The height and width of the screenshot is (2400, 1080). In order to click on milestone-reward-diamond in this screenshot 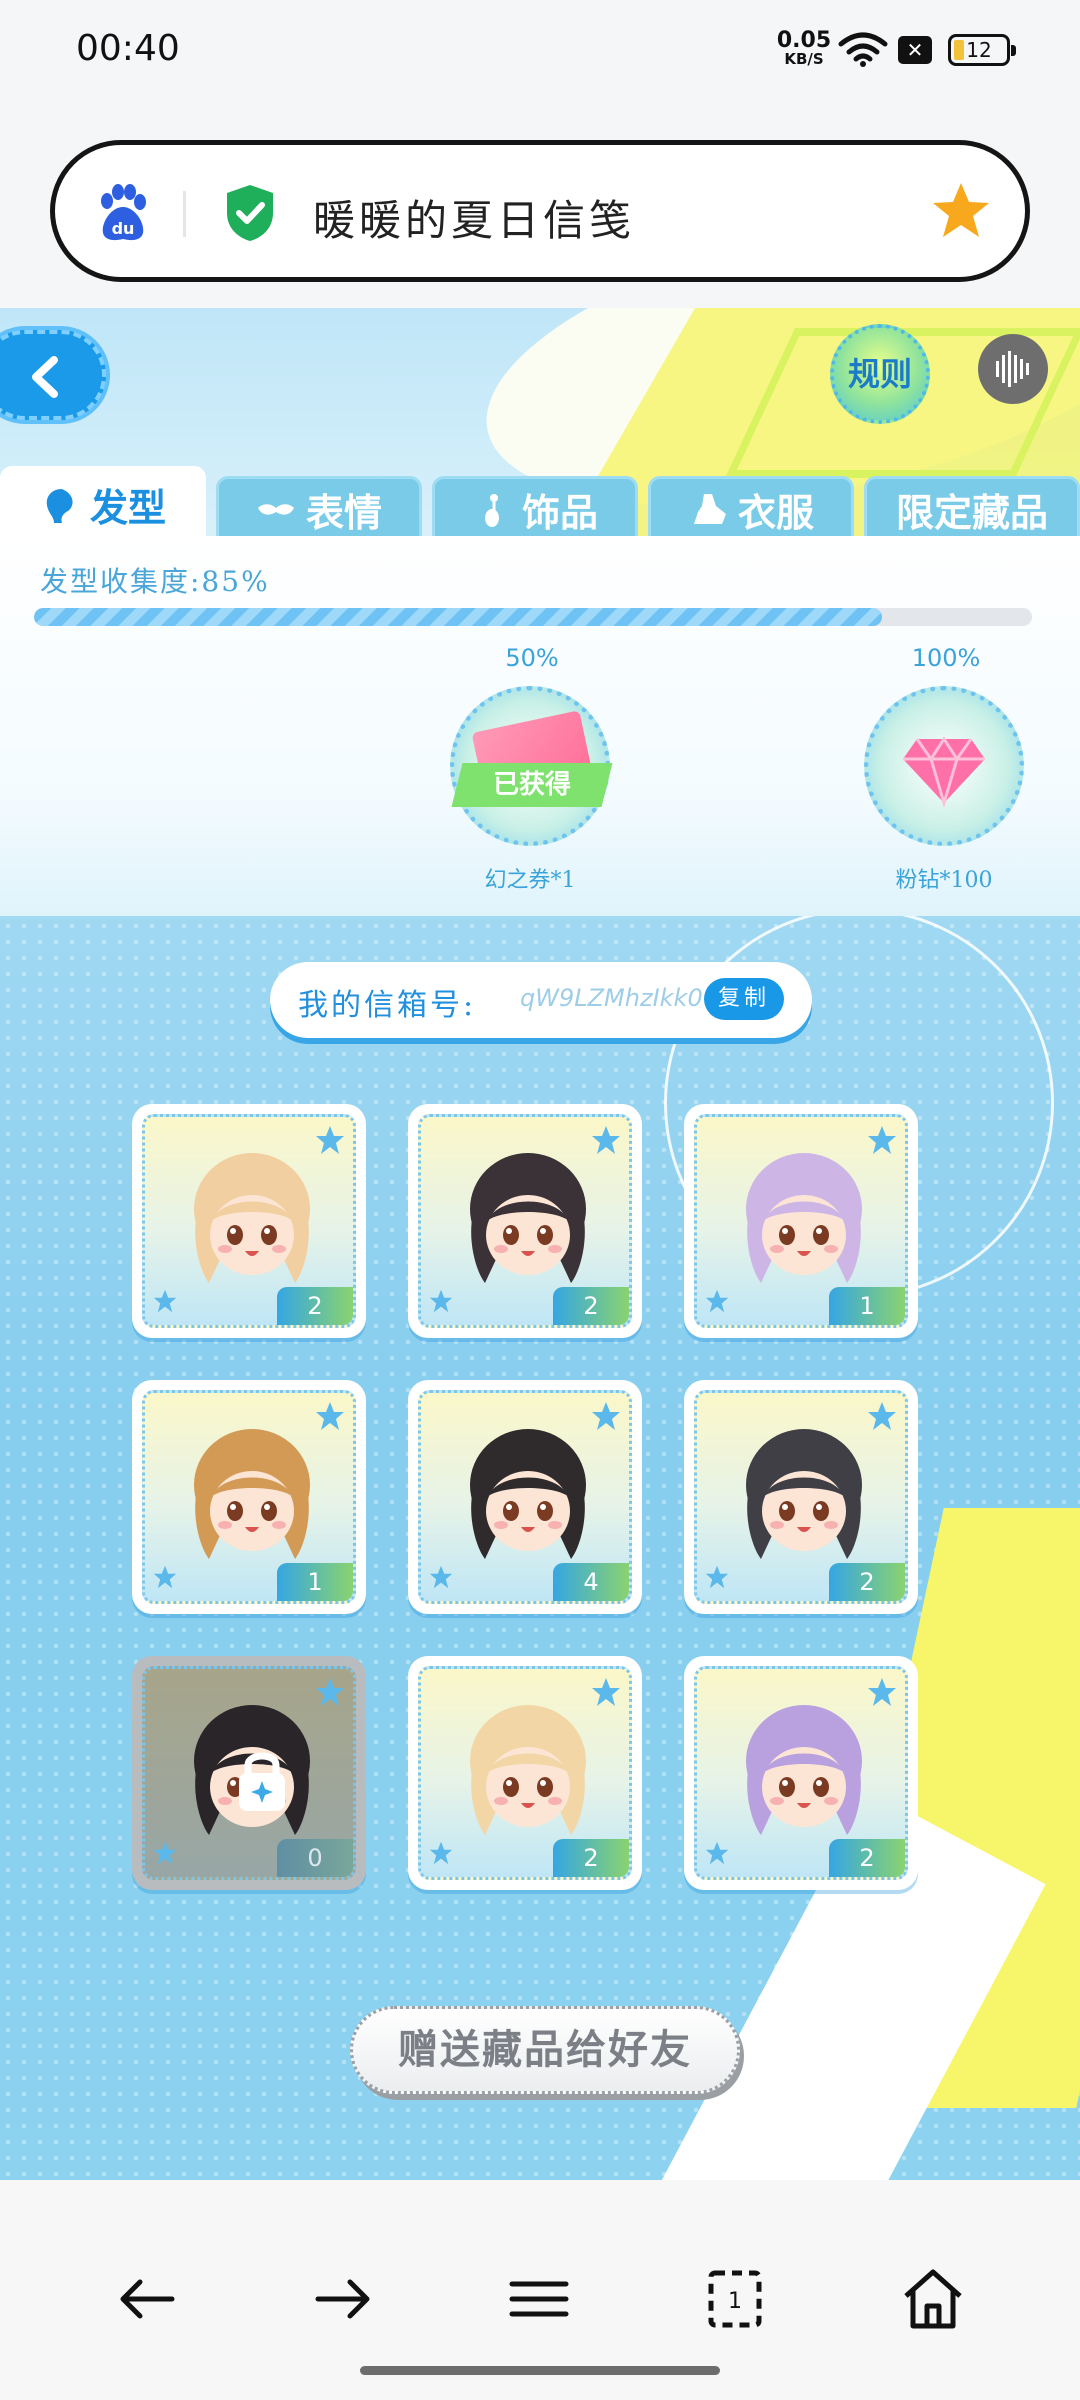, I will do `click(944, 766)`.